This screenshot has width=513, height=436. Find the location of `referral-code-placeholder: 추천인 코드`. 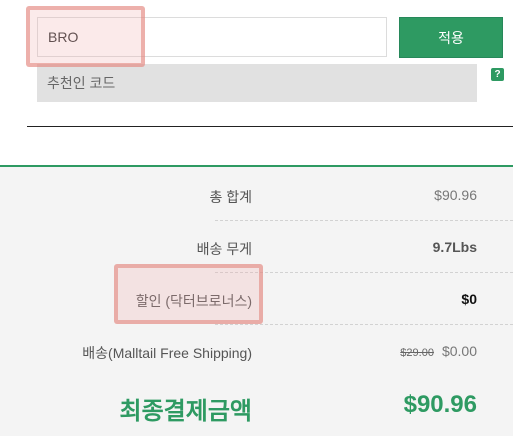

referral-code-placeholder: 추천인 코드 is located at coordinates (81, 83).